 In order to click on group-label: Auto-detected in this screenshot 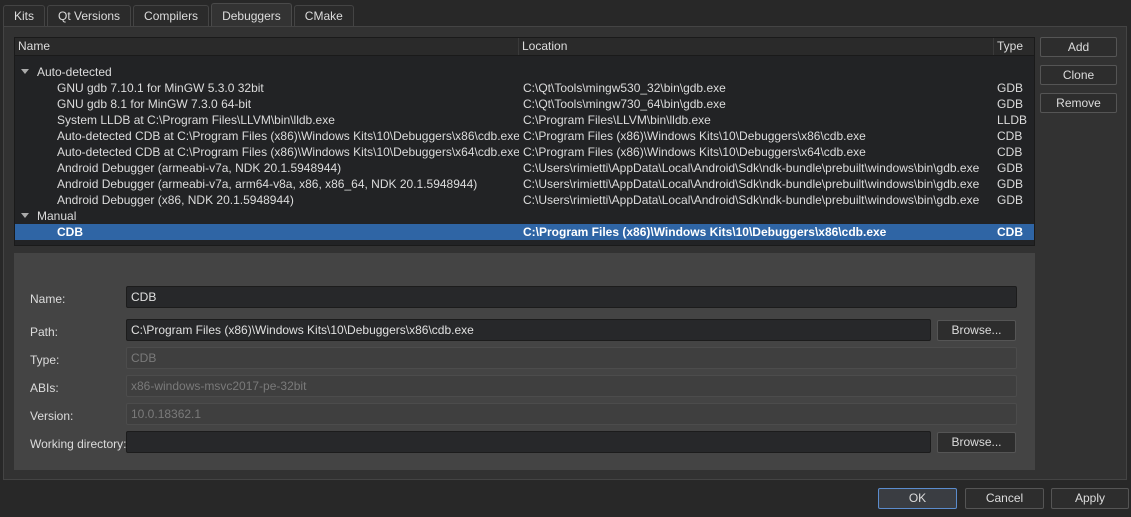, I will do `click(74, 72)`.